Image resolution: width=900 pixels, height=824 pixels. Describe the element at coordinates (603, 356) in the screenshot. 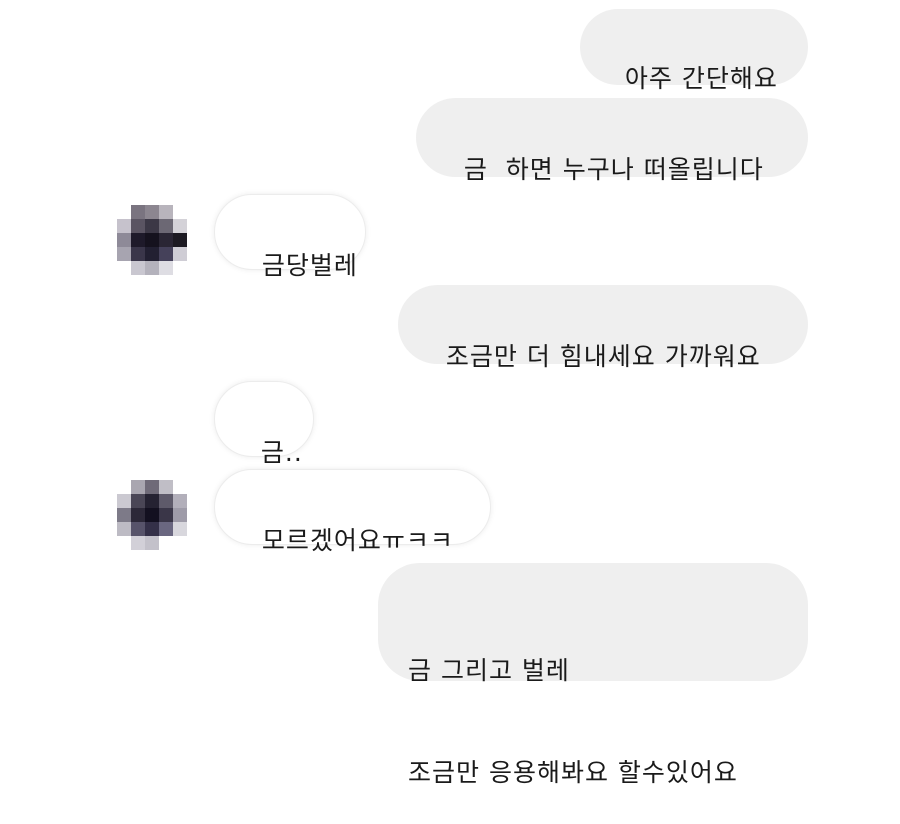

I see `message-text: 조금만 더 힘내세요 가까워요` at that location.